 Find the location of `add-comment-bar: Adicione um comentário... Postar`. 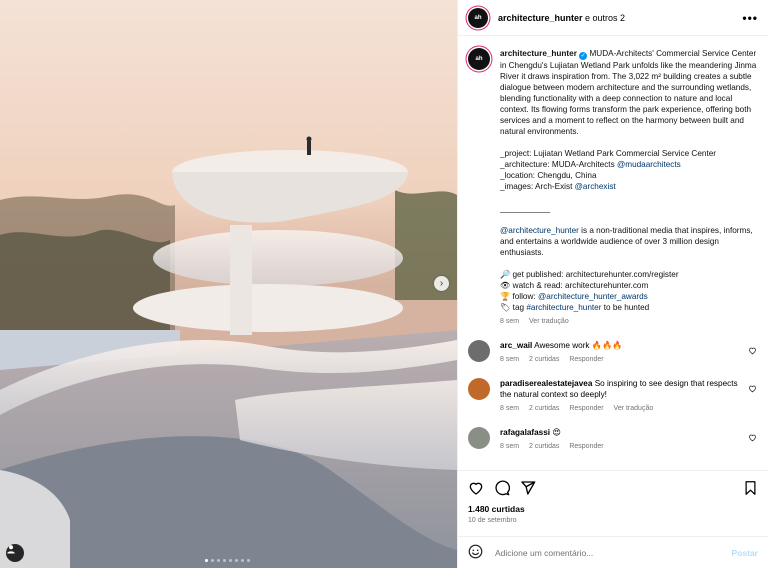

add-comment-bar: Adicione um comentário... Postar is located at coordinates (613, 552).